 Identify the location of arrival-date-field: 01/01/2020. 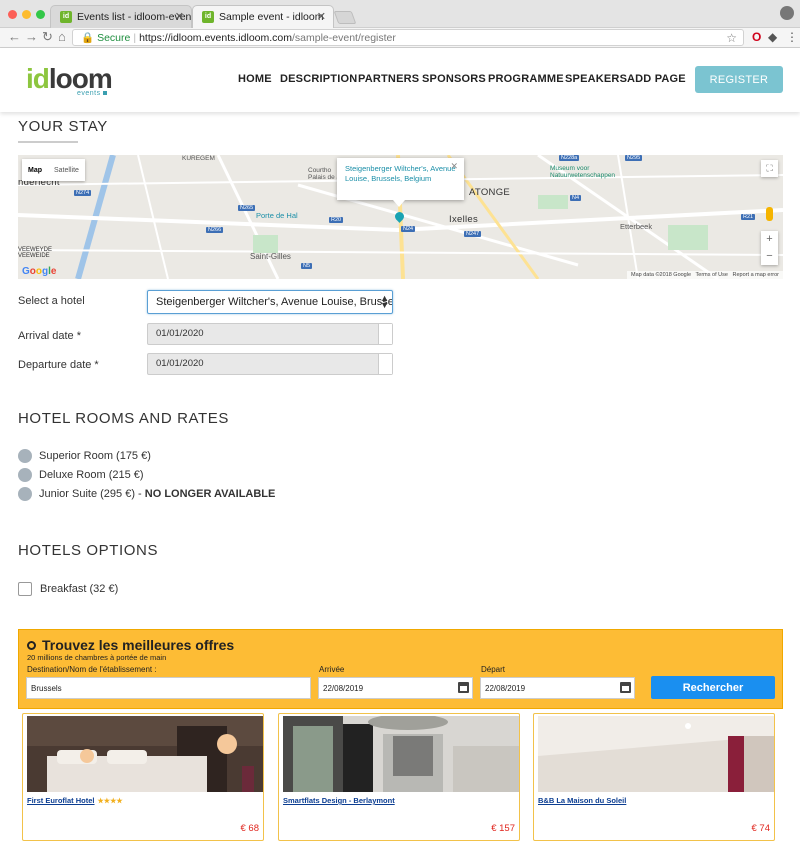
(270, 334).